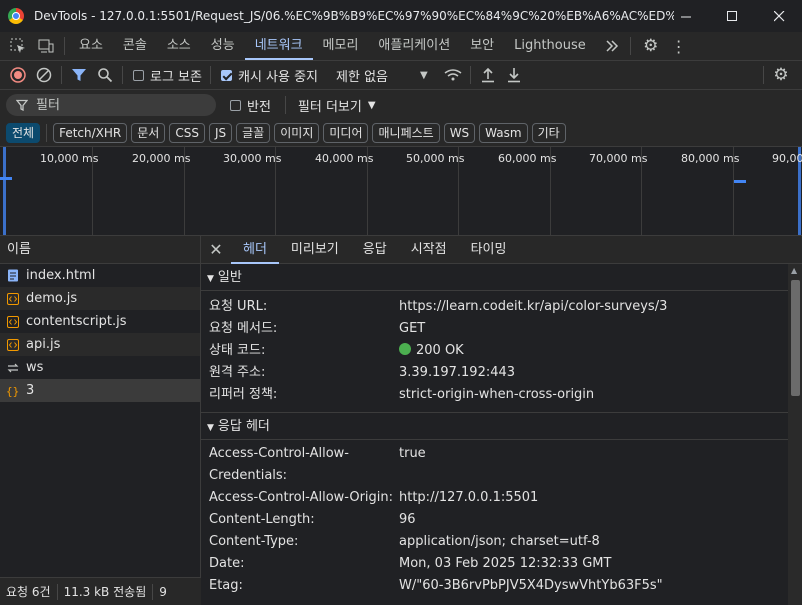 This screenshot has width=802, height=605. I want to click on close-window-button, so click(779, 16).